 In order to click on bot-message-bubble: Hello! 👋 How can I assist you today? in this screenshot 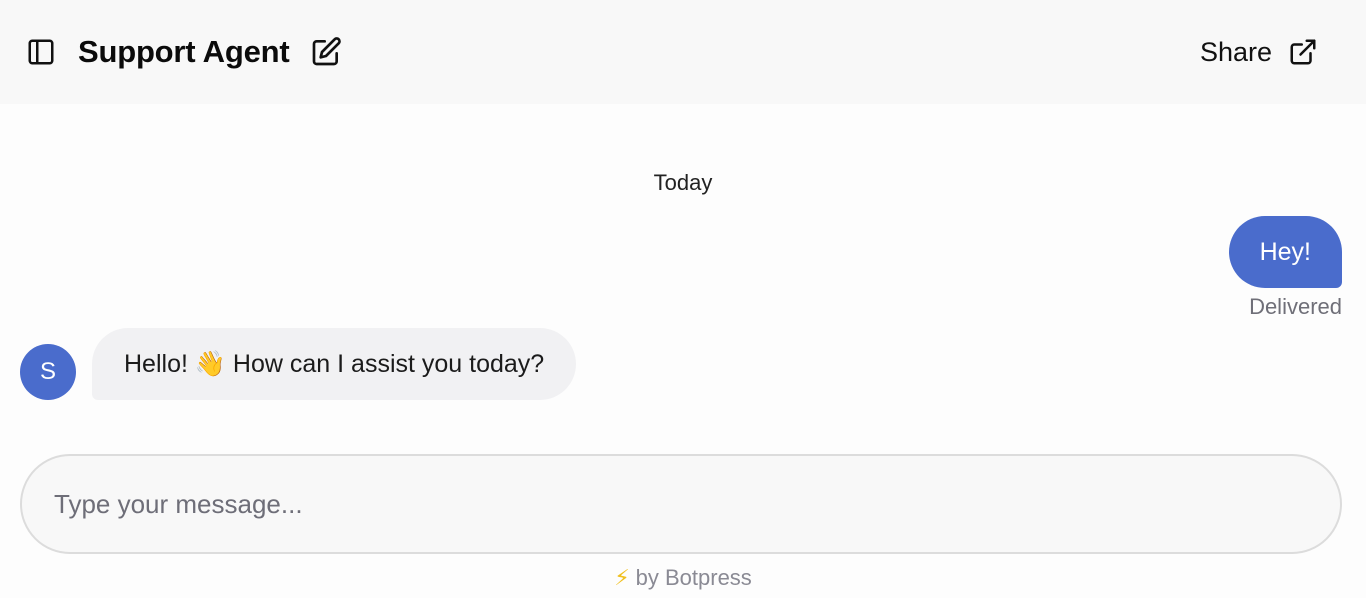, I will do `click(334, 364)`.